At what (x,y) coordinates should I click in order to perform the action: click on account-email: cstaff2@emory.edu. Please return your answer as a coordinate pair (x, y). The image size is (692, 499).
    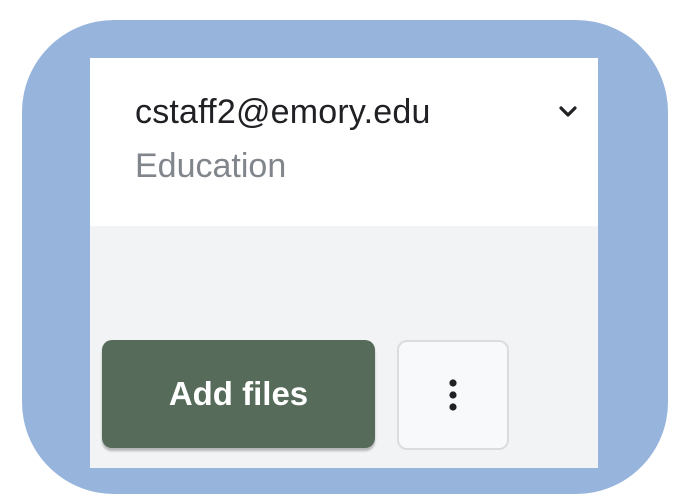
    Looking at the image, I should click on (283, 112).